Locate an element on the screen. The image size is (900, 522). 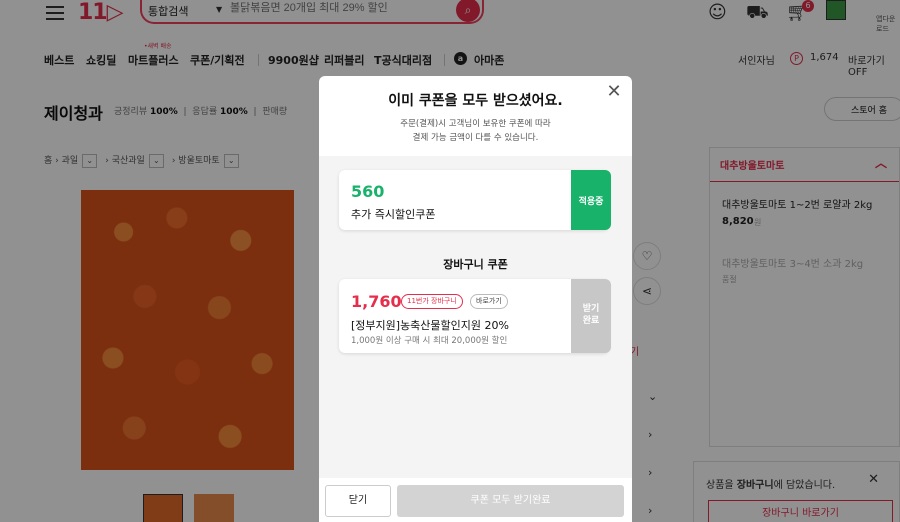
coupon-stub-label: 적용중 is located at coordinates (591, 202).